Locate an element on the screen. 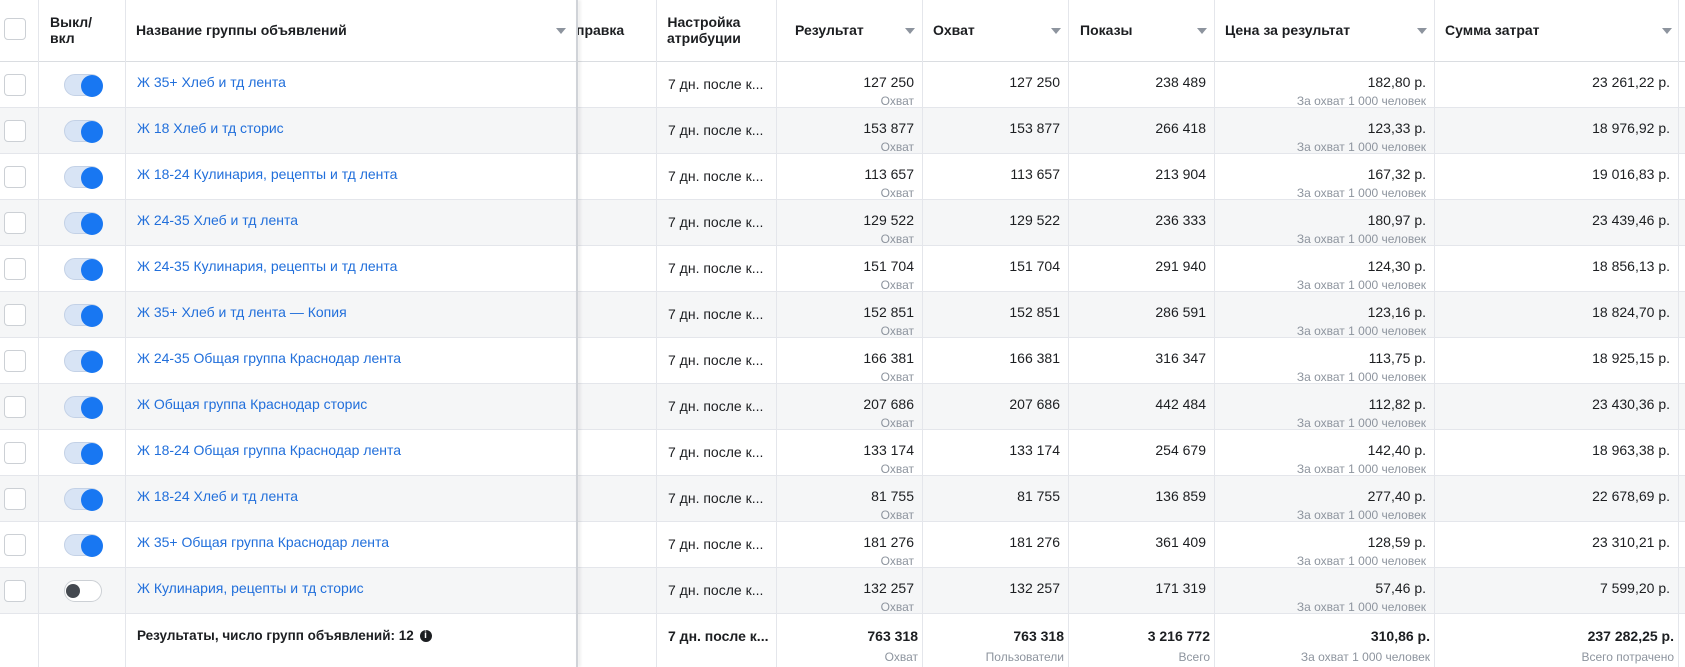 This screenshot has width=1685, height=667. select-all-checkbox is located at coordinates (15, 29).